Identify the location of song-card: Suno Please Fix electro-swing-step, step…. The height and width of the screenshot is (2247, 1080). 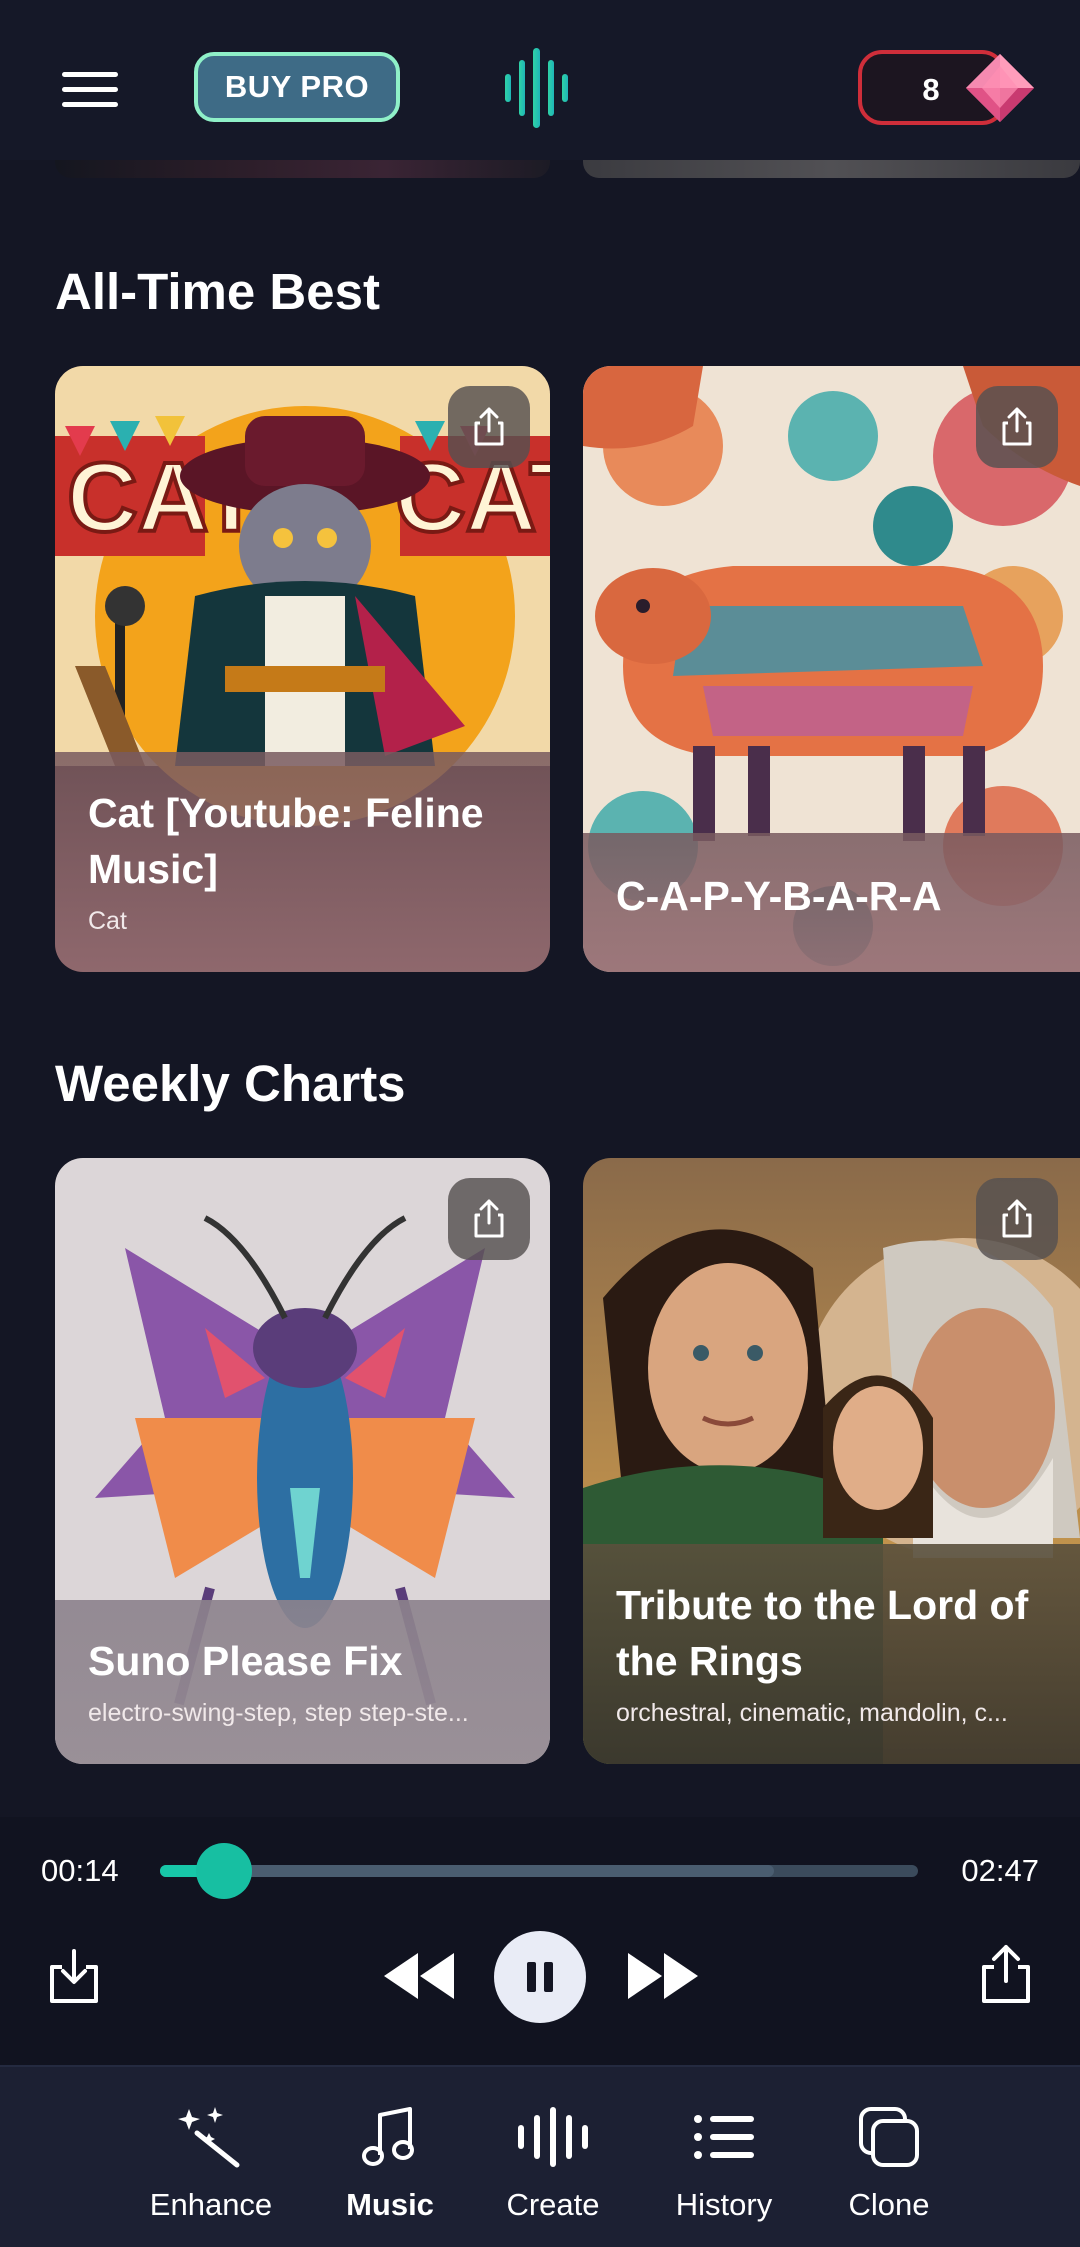
(302, 1461).